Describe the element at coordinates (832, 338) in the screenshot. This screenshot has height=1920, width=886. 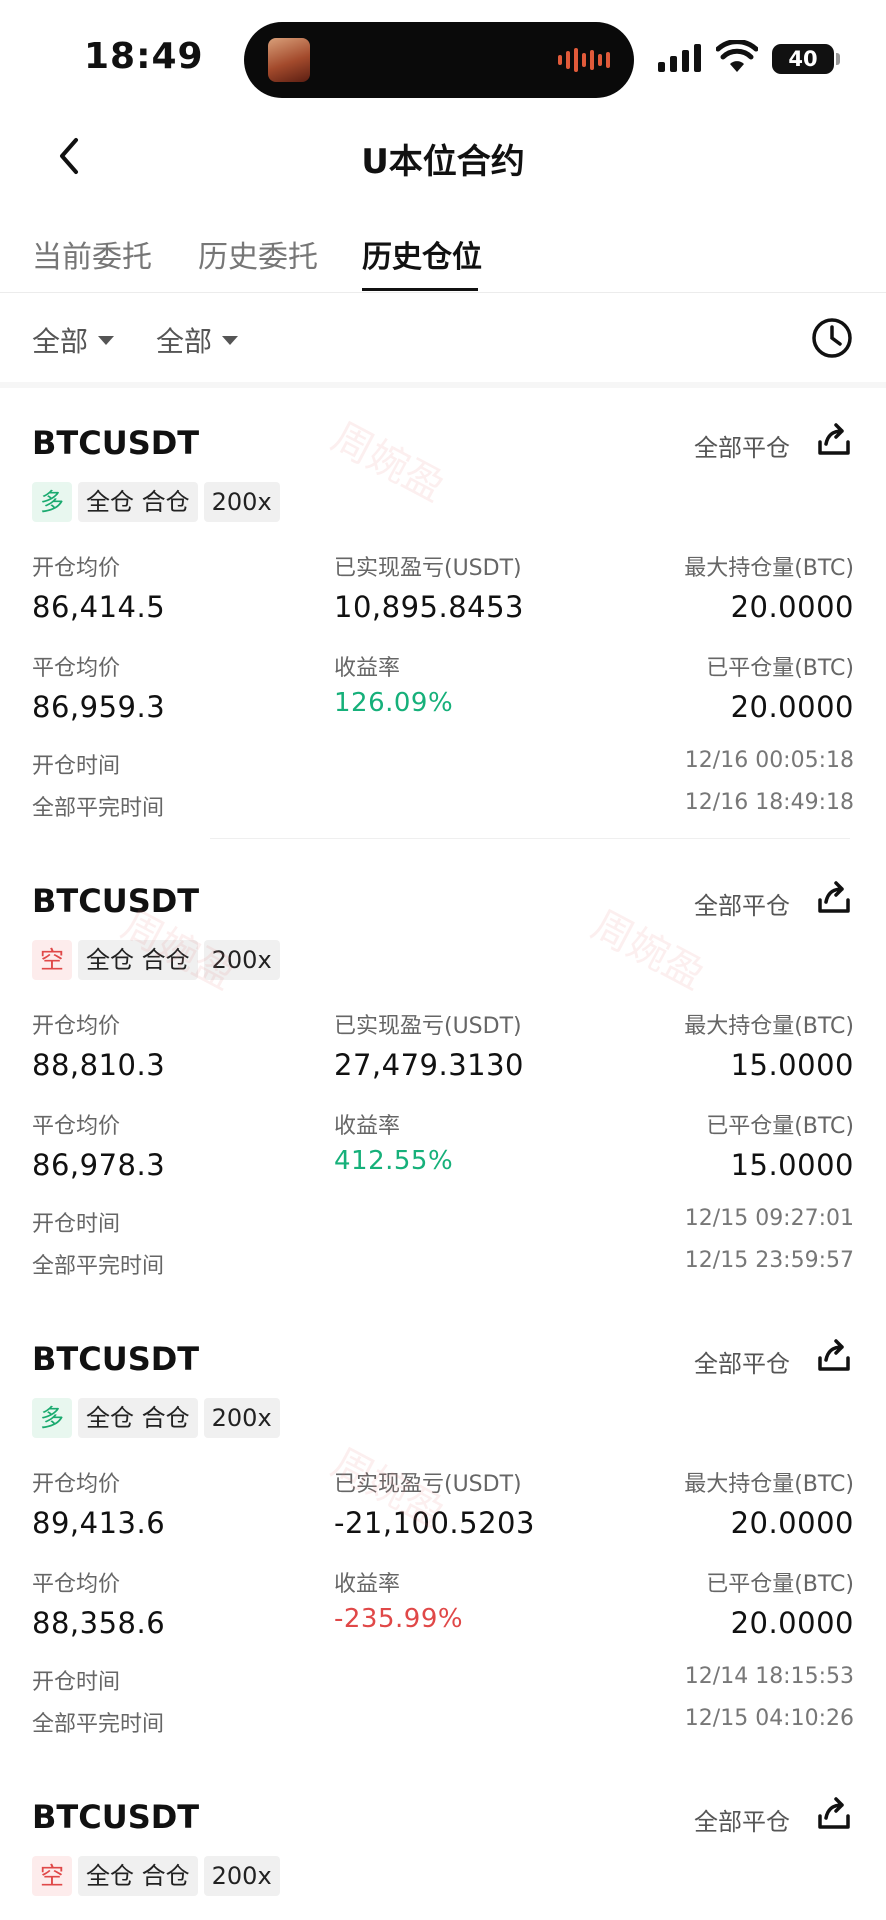
I see `clock-history-icon` at that location.